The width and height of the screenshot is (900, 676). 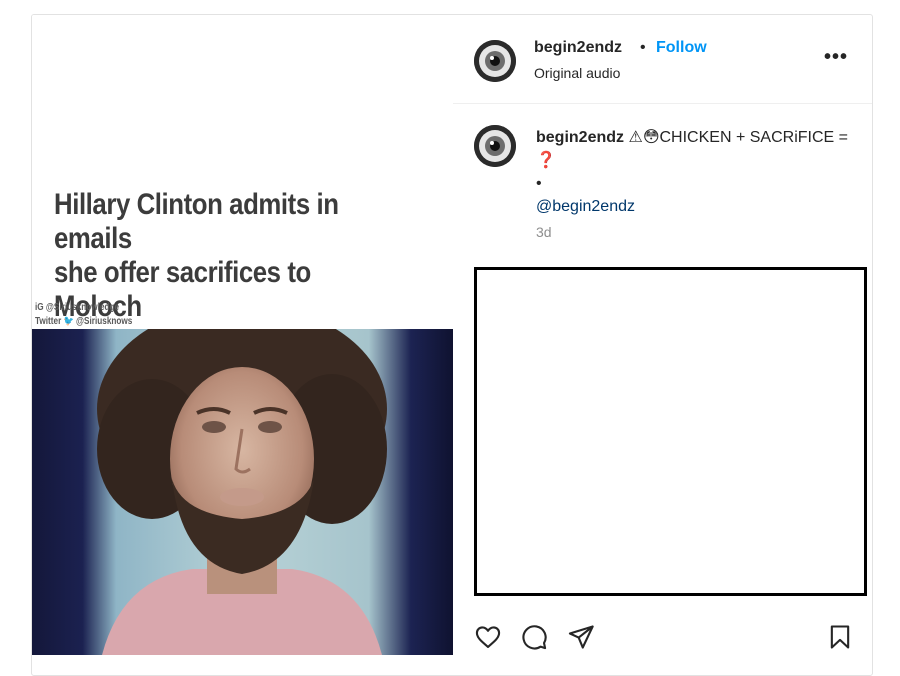 I want to click on comment-button, so click(x=534, y=637).